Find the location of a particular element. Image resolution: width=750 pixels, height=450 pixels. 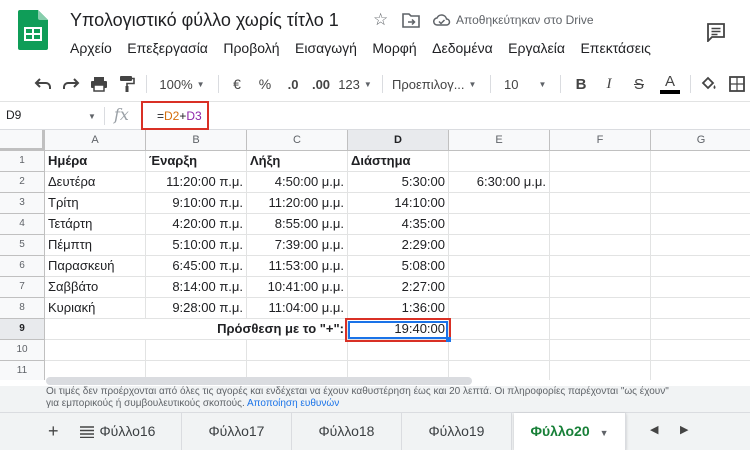

font-select: Προεπιλογ... ▼ is located at coordinates (434, 84).